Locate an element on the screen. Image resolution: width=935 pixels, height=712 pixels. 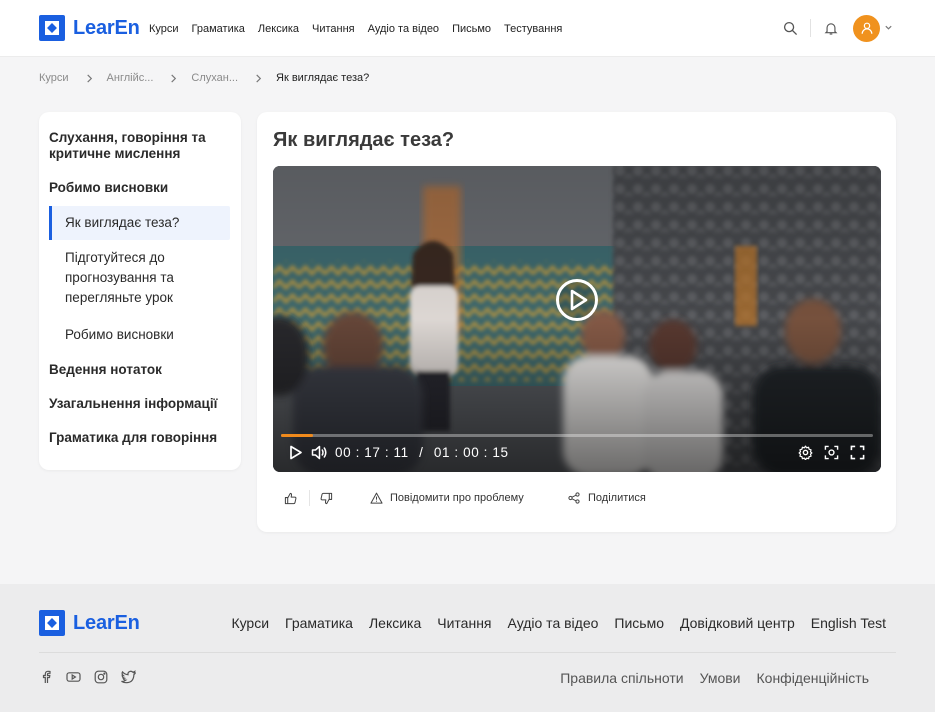
lesson-actions: Повідомити про проблему Поділитися is located at coordinates (577, 498).